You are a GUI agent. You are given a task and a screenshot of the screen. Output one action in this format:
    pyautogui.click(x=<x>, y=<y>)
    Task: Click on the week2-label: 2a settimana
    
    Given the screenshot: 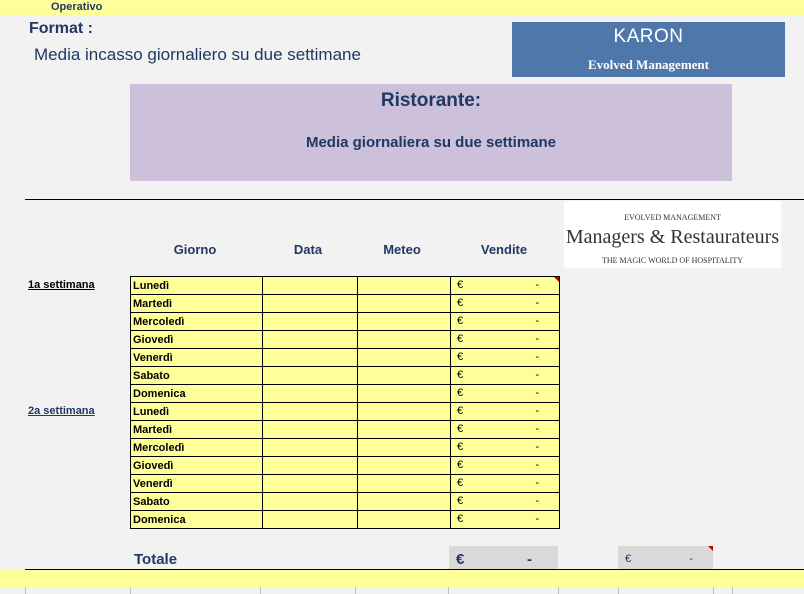 What is the action you would take?
    pyautogui.click(x=61, y=411)
    